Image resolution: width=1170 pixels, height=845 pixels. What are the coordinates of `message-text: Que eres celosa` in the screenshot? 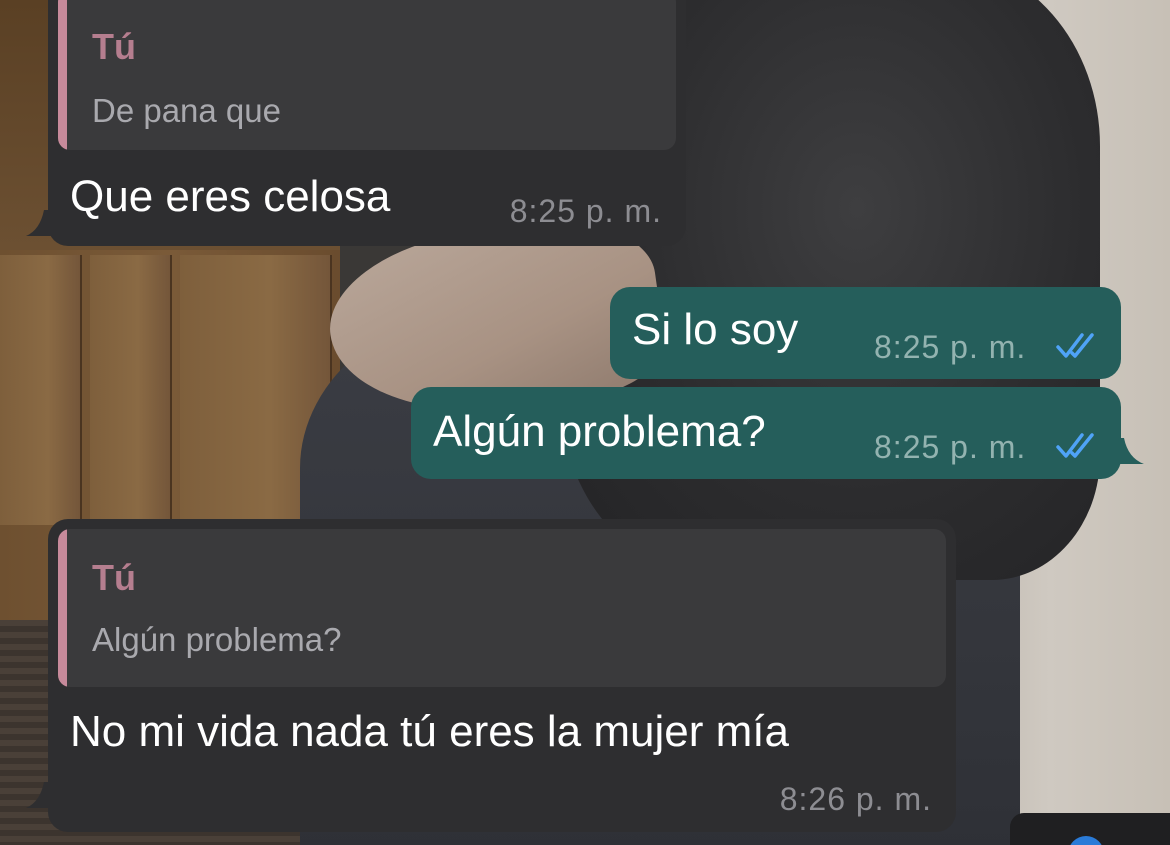 It's located at (230, 196).